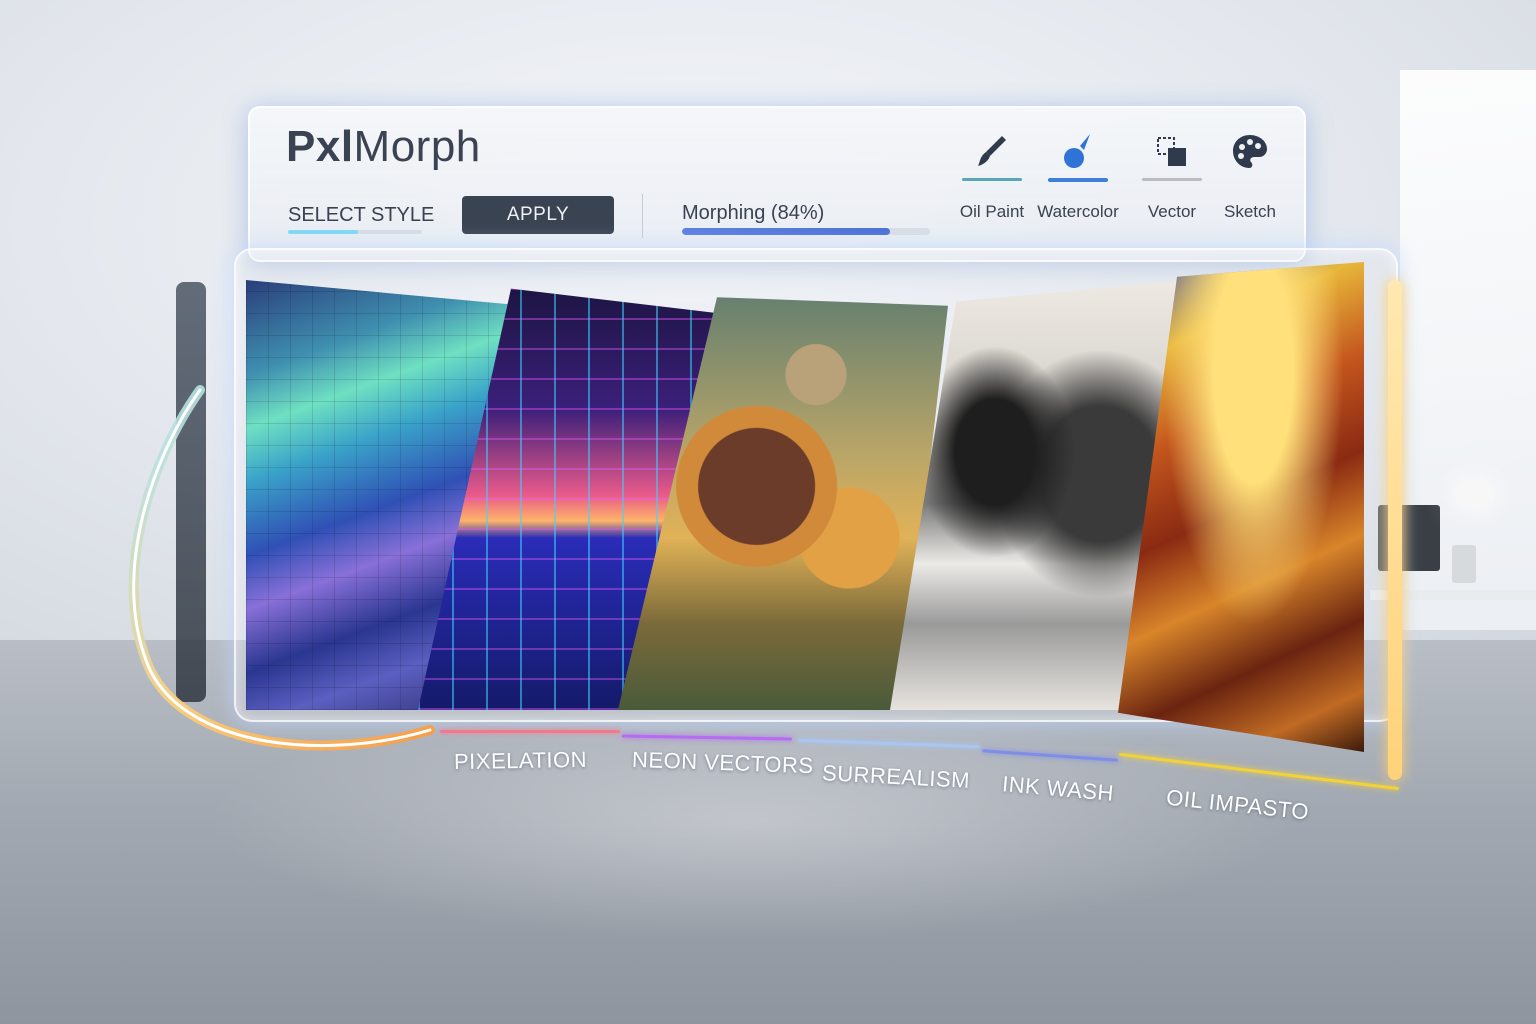 Image resolution: width=1536 pixels, height=1024 pixels. Describe the element at coordinates (538, 215) in the screenshot. I see `apply-button: APPLY` at that location.